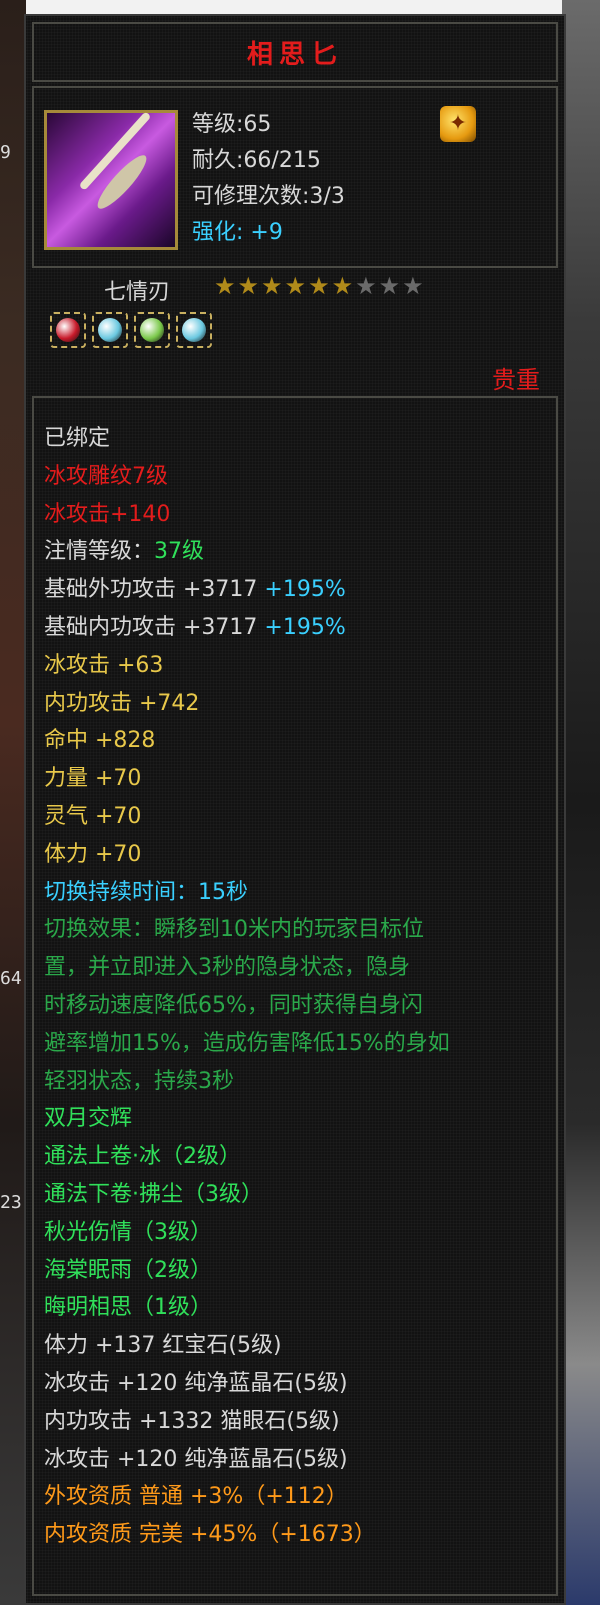  Describe the element at coordinates (300, 7) in the screenshot. I see `window-top-strip` at that location.